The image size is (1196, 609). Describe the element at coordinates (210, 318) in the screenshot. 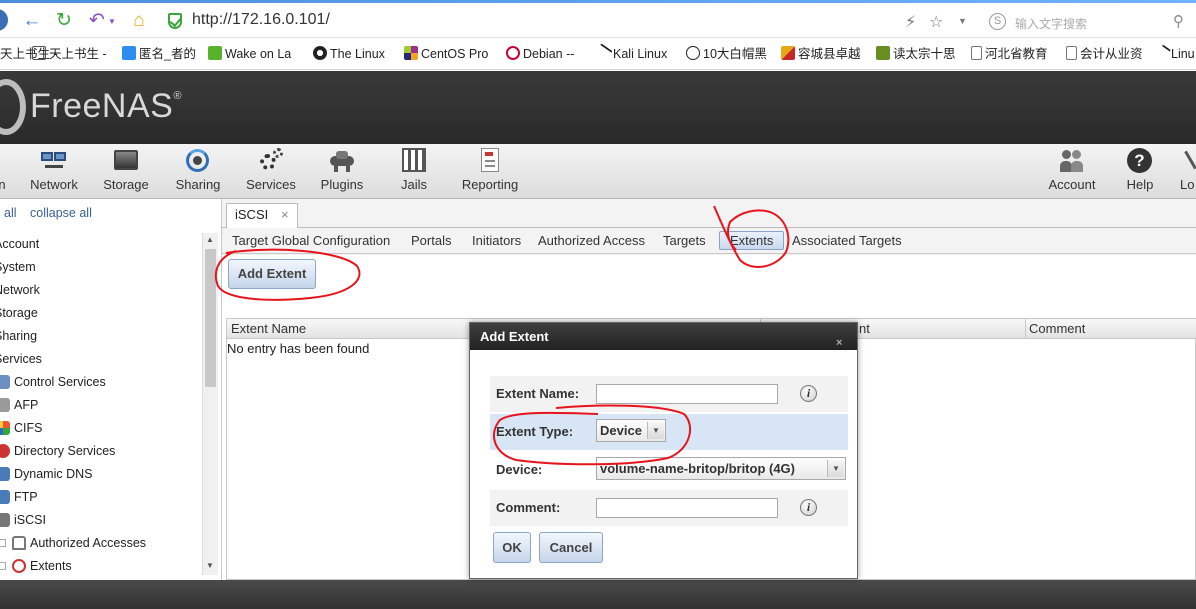

I see `scrollbar-thumb` at that location.